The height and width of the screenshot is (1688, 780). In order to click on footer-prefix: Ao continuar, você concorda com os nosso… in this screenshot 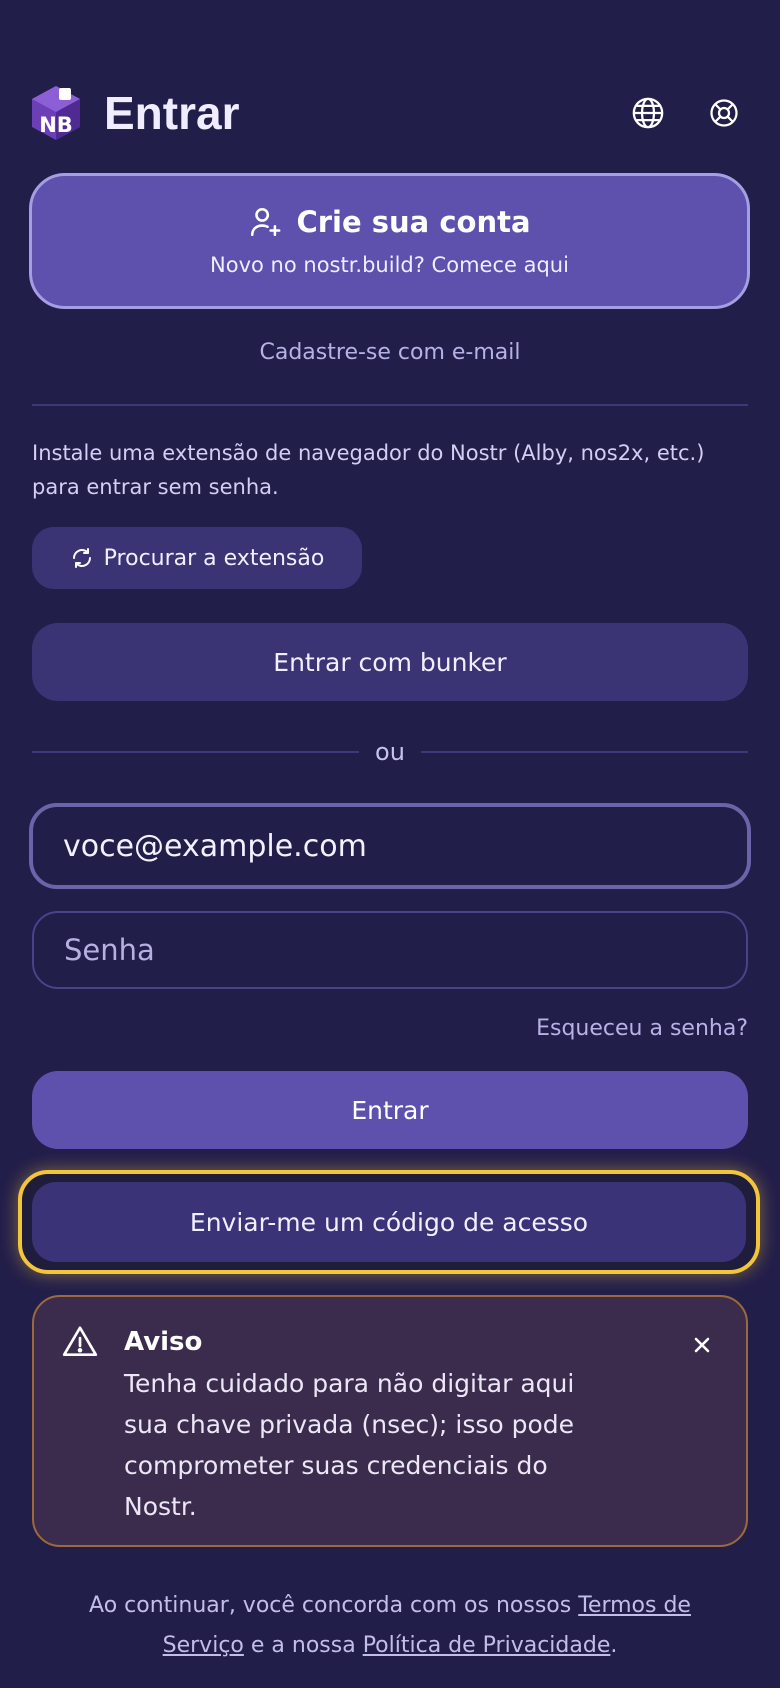, I will do `click(334, 1605)`.